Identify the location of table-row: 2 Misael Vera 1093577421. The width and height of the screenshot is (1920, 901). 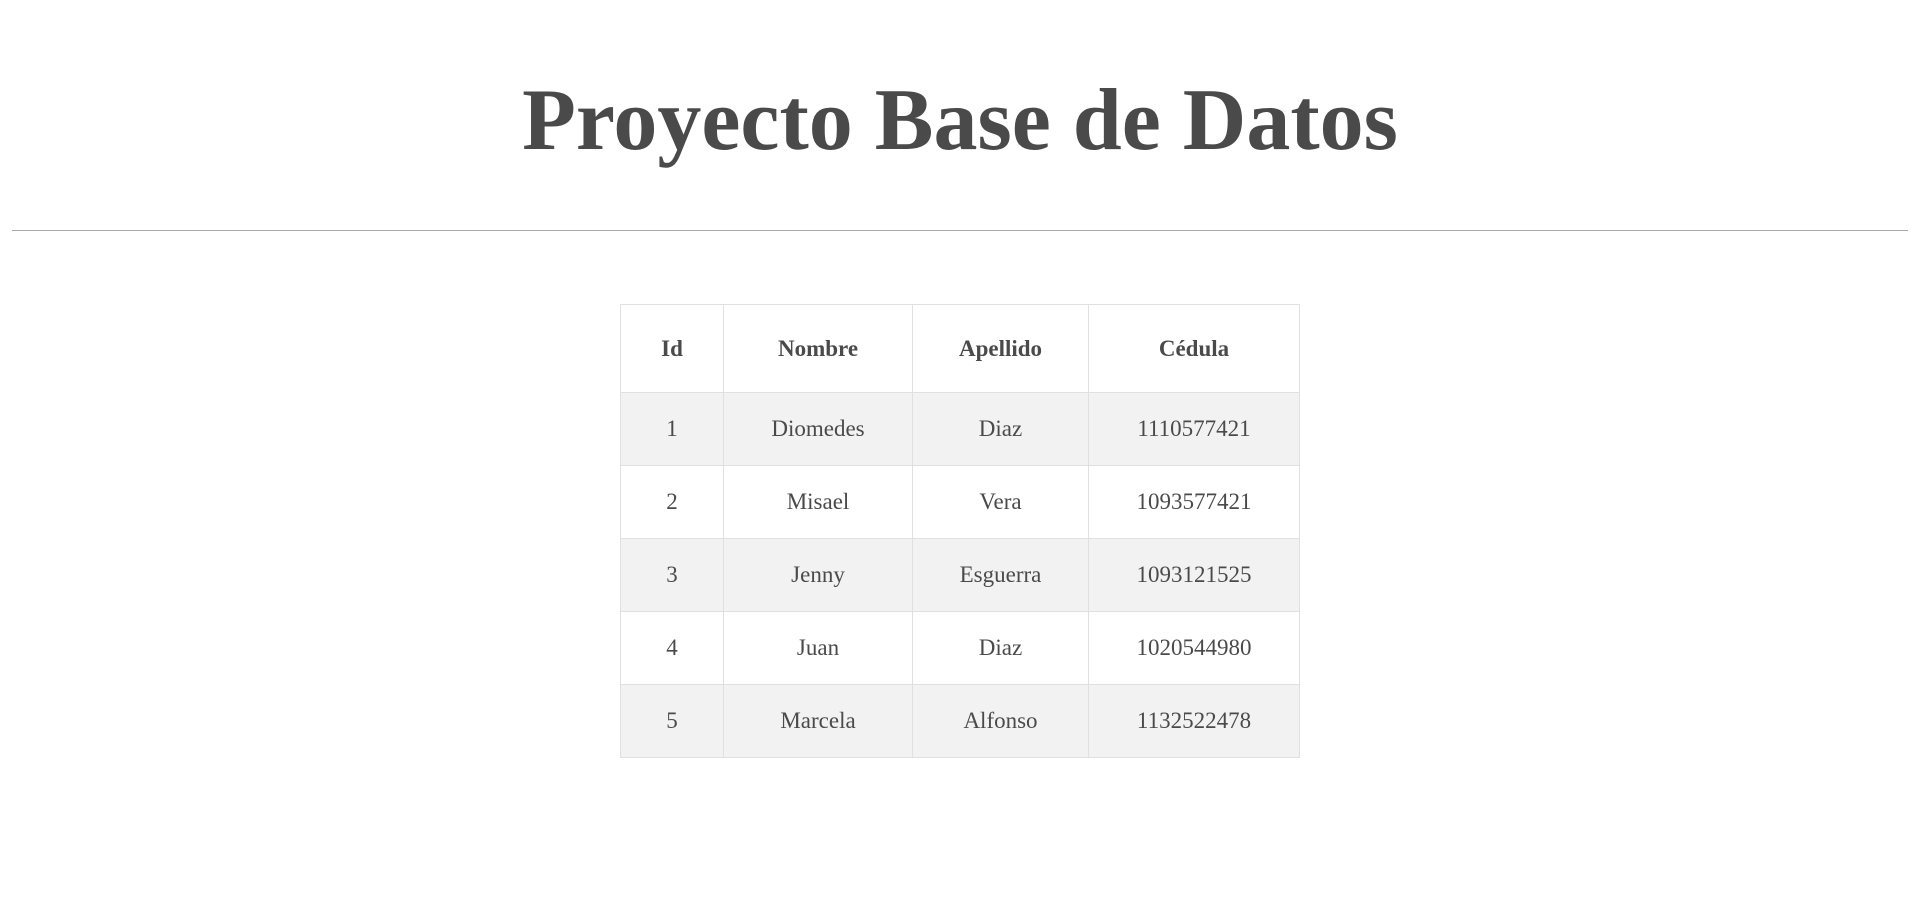
(960, 502).